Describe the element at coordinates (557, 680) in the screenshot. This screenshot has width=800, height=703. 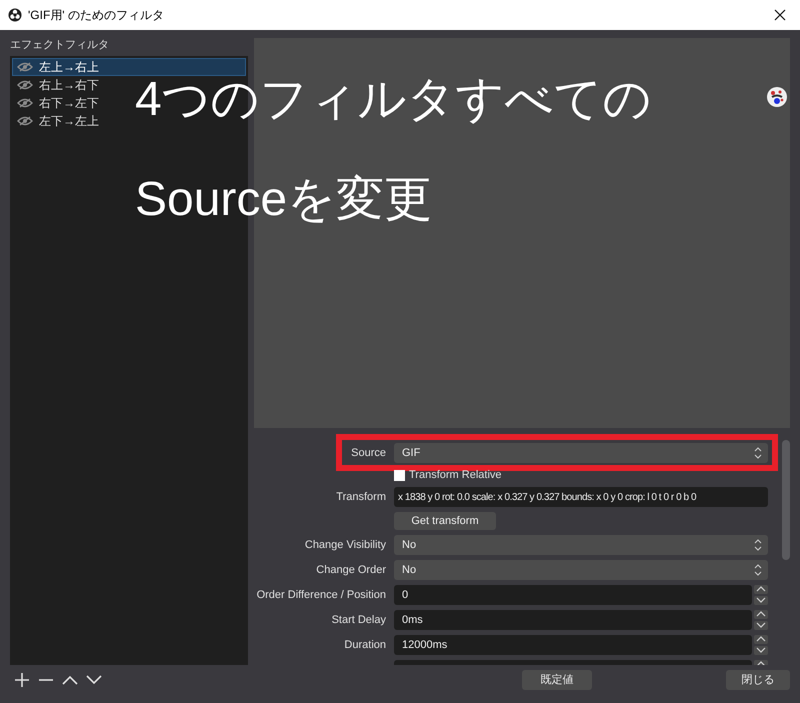
I see `defaults-button: 既定値` at that location.